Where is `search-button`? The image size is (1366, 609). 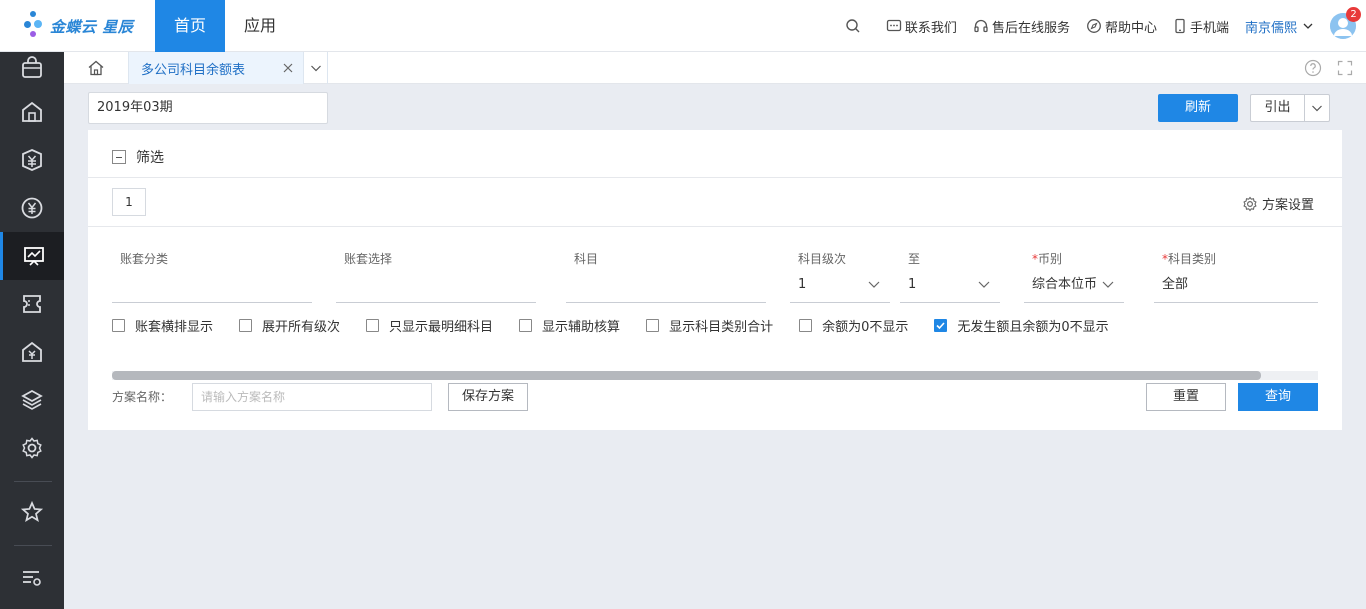 search-button is located at coordinates (854, 26).